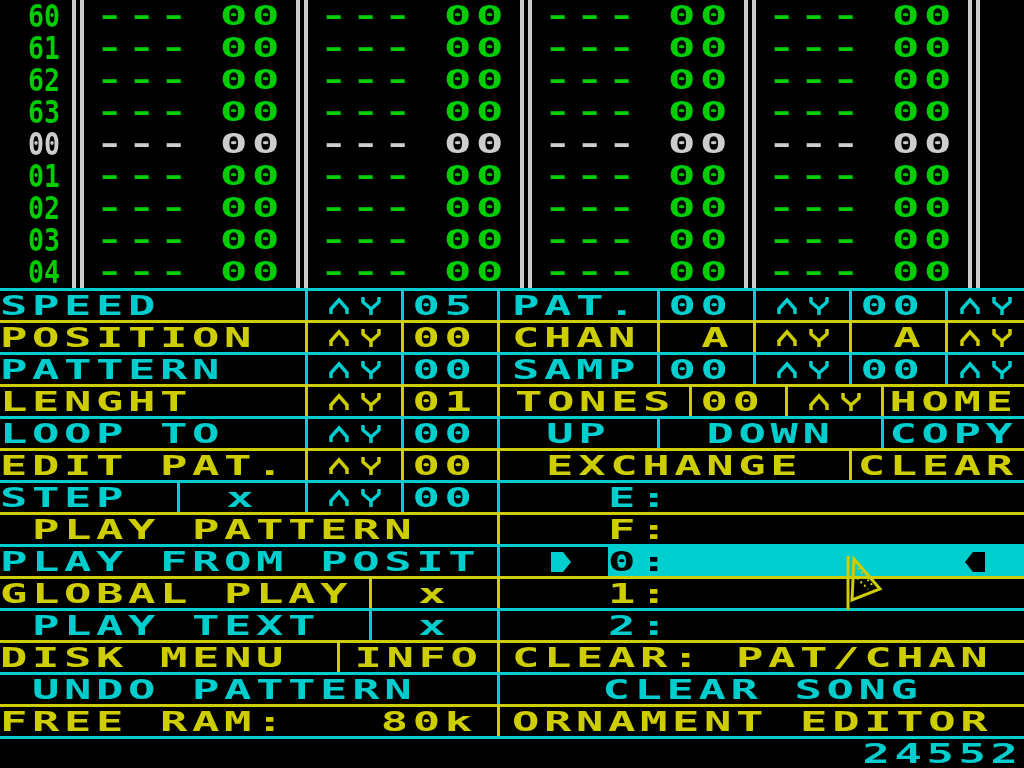 This screenshot has height=768, width=1024. Describe the element at coordinates (43, 208) in the screenshot. I see `row-number: 02` at that location.